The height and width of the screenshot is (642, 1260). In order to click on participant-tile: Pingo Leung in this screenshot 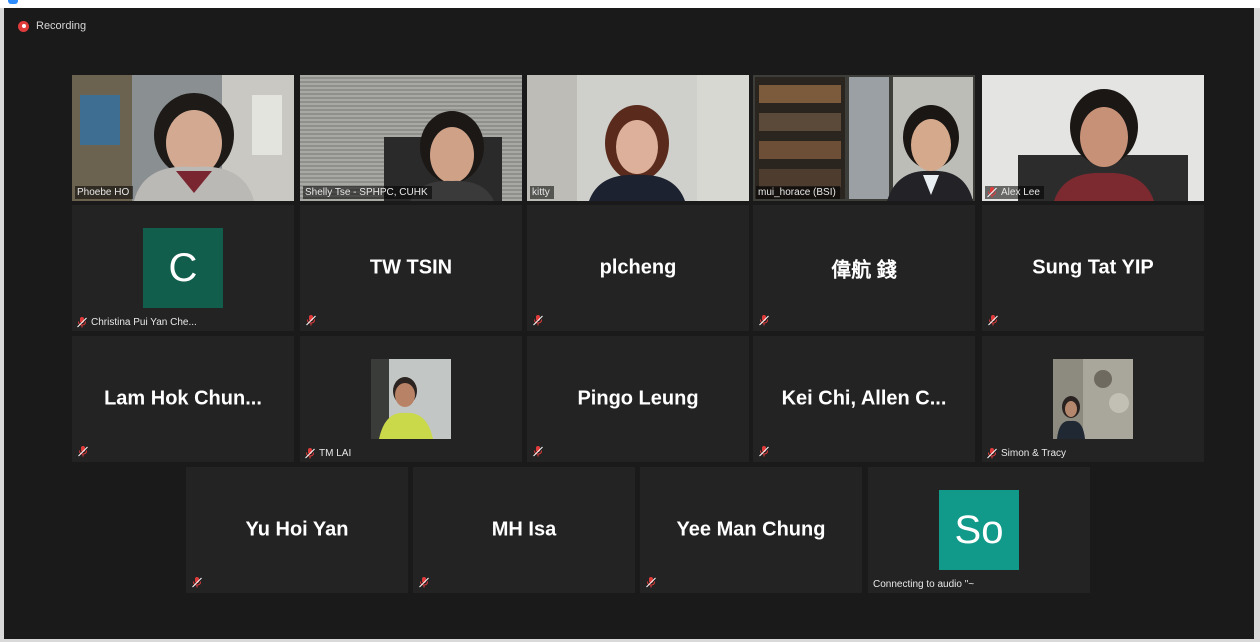, I will do `click(638, 399)`.